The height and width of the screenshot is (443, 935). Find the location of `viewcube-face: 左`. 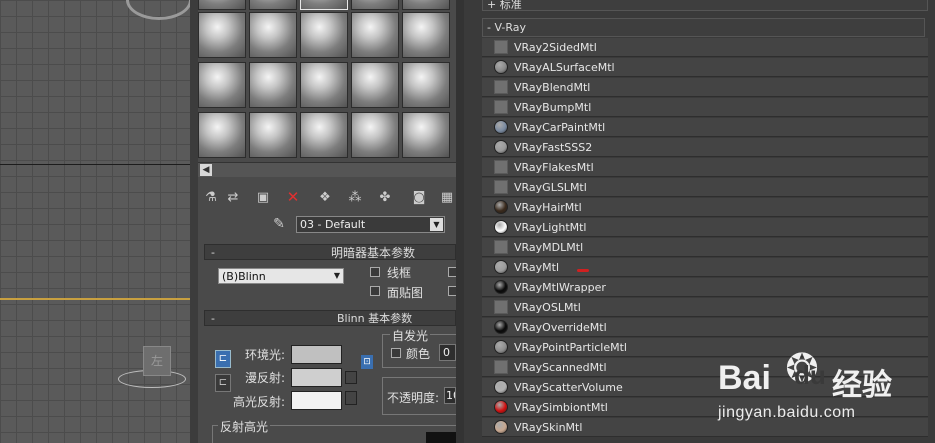

viewcube-face: 左 is located at coordinates (157, 361).